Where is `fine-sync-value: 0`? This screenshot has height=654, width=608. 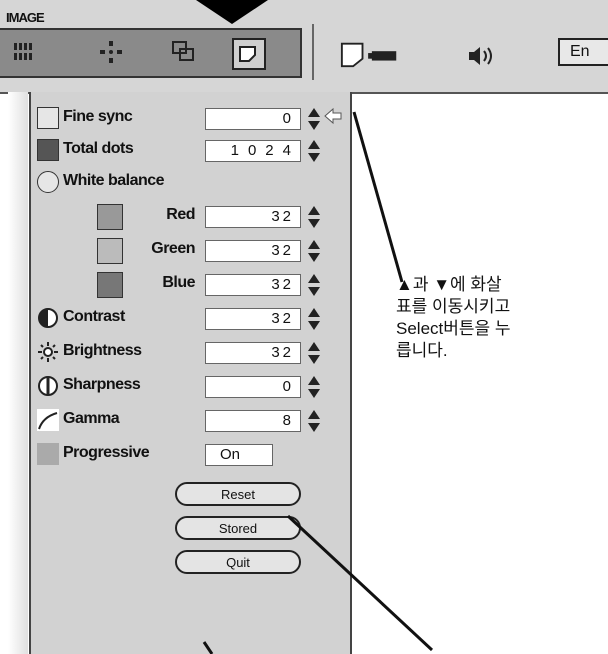 fine-sync-value: 0 is located at coordinates (253, 119).